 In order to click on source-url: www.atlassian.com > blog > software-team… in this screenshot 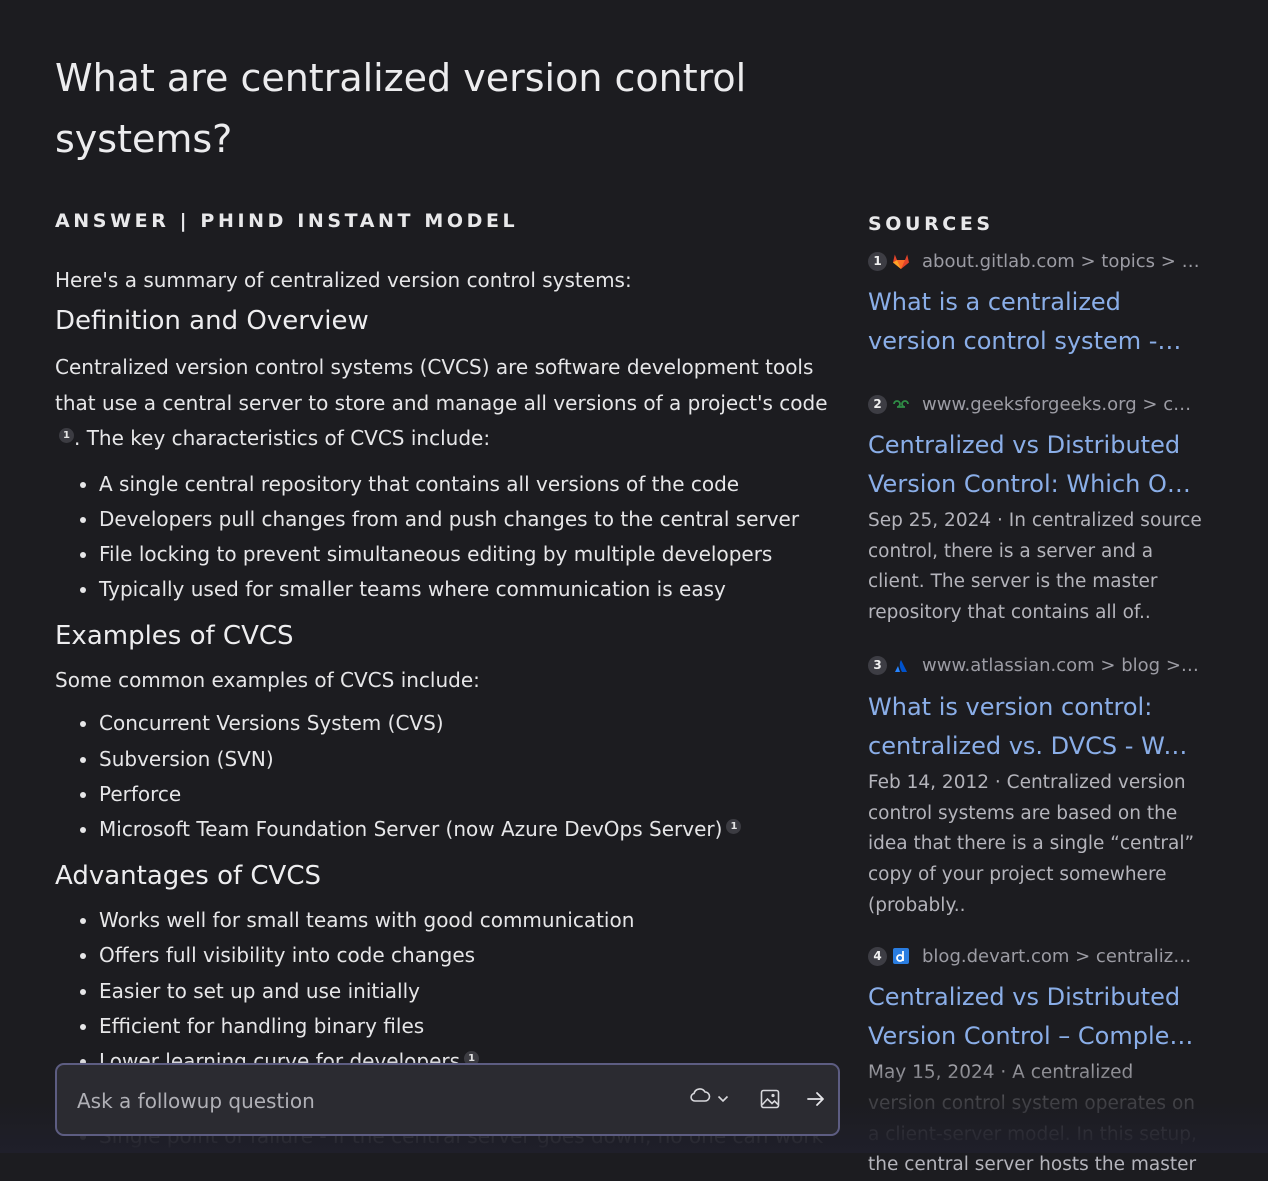, I will do `click(1062, 666)`.